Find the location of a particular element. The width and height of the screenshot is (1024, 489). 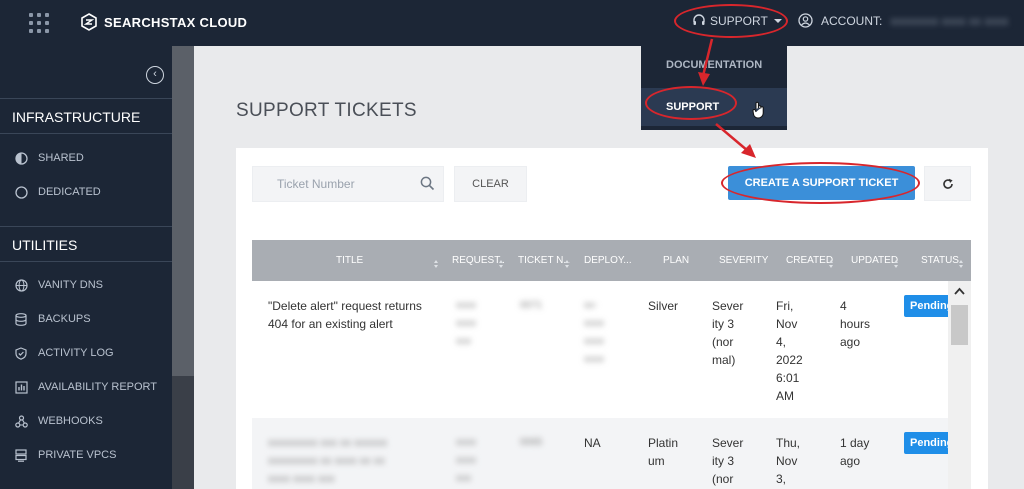

annotation-ring-support-item is located at coordinates (691, 103).